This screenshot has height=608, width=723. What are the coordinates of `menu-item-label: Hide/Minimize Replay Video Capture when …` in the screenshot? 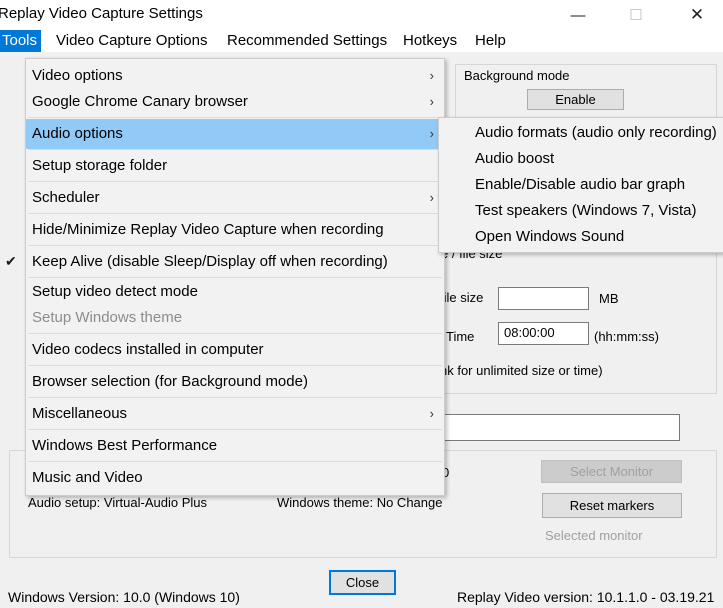 It's located at (208, 229).